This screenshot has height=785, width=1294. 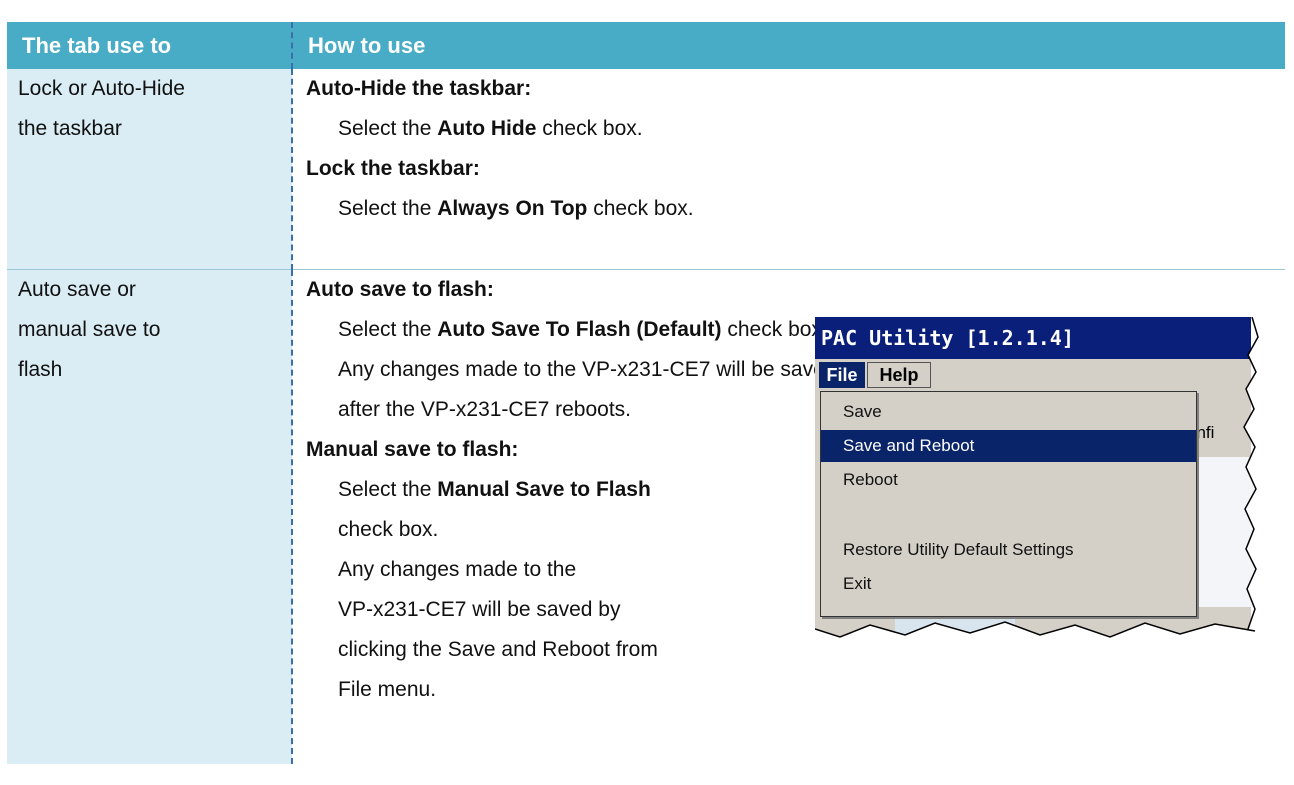 I want to click on torn-bottom-edge-icon, so click(x=1042, y=631).